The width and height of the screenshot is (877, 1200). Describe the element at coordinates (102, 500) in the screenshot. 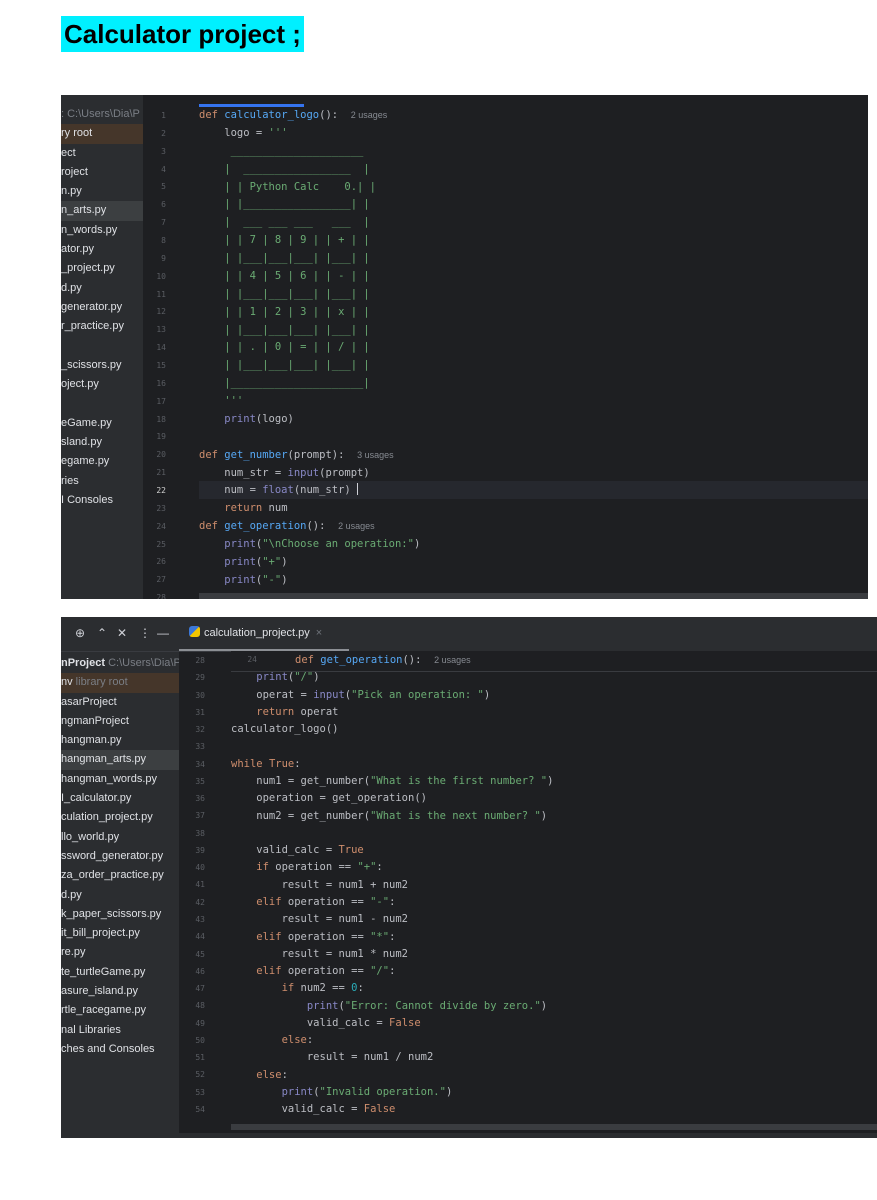

I see `tree-item: I Consoles` at that location.